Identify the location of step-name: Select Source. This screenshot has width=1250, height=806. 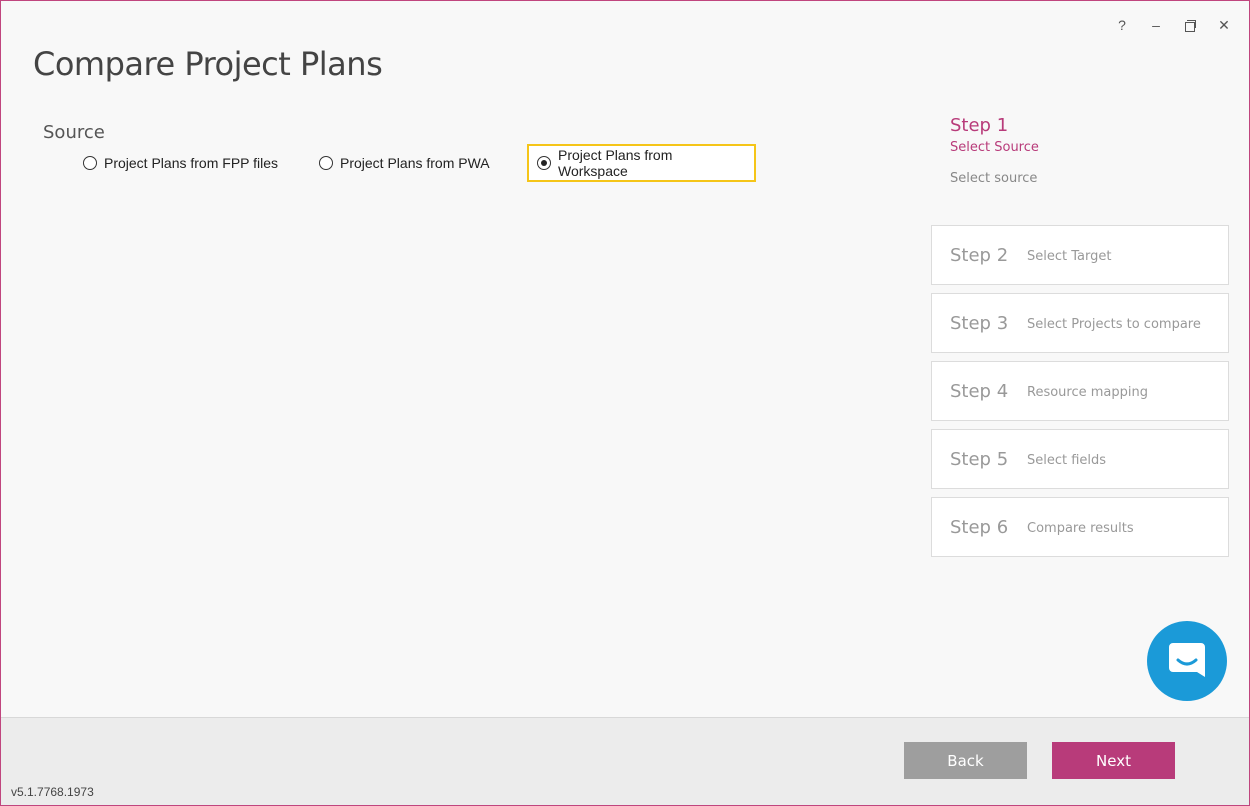
(994, 147).